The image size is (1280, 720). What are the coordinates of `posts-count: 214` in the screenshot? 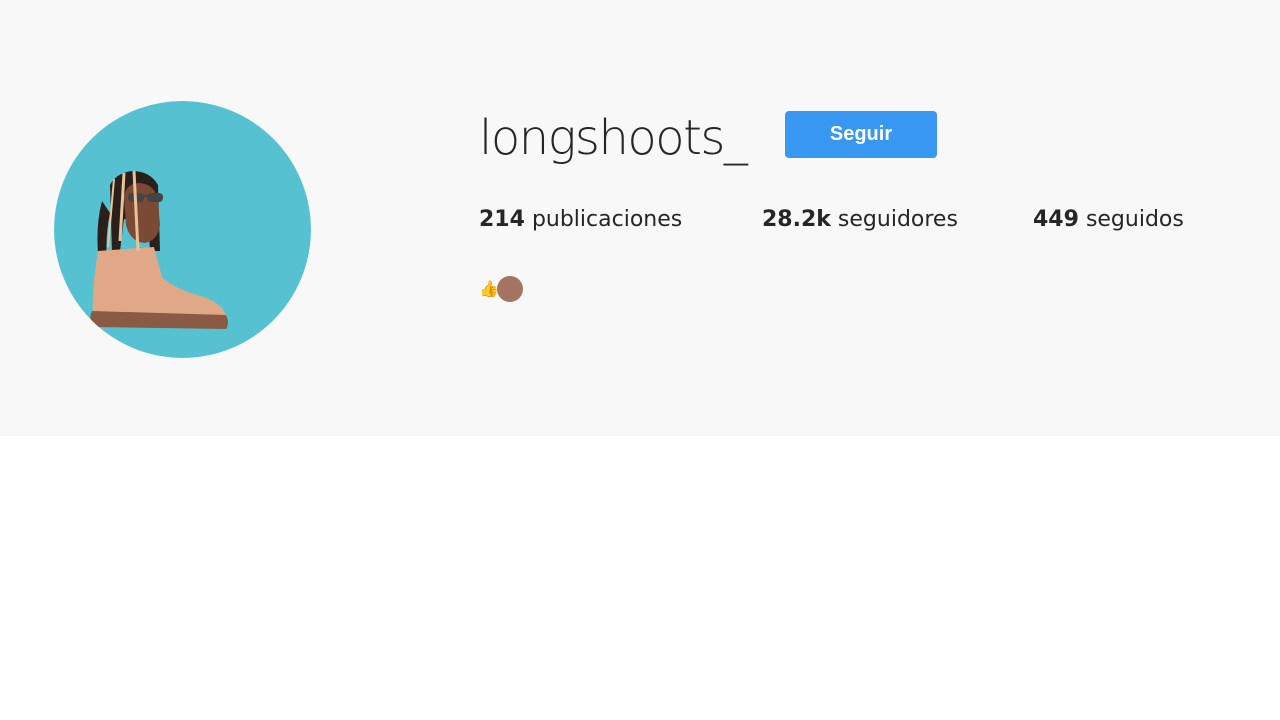 It's located at (502, 219).